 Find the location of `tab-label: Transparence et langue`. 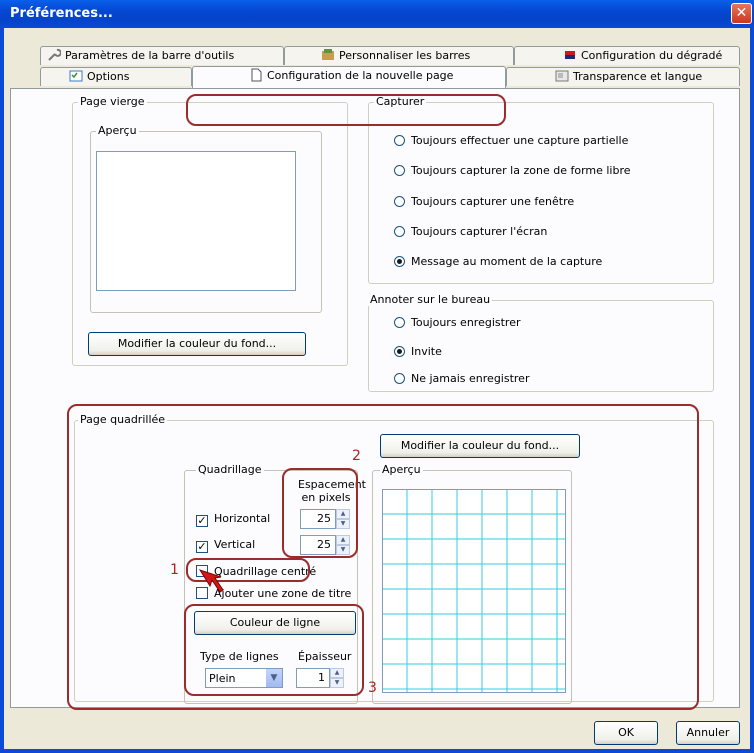

tab-label: Transparence et langue is located at coordinates (638, 76).